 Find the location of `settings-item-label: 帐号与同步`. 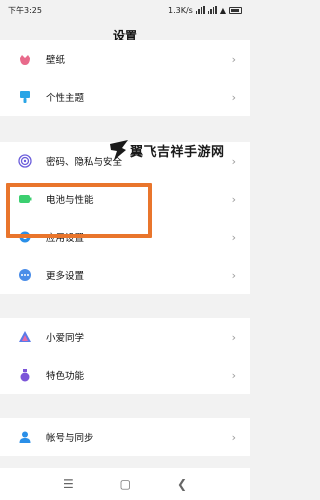

settings-item-label: 帐号与同步 is located at coordinates (70, 438).